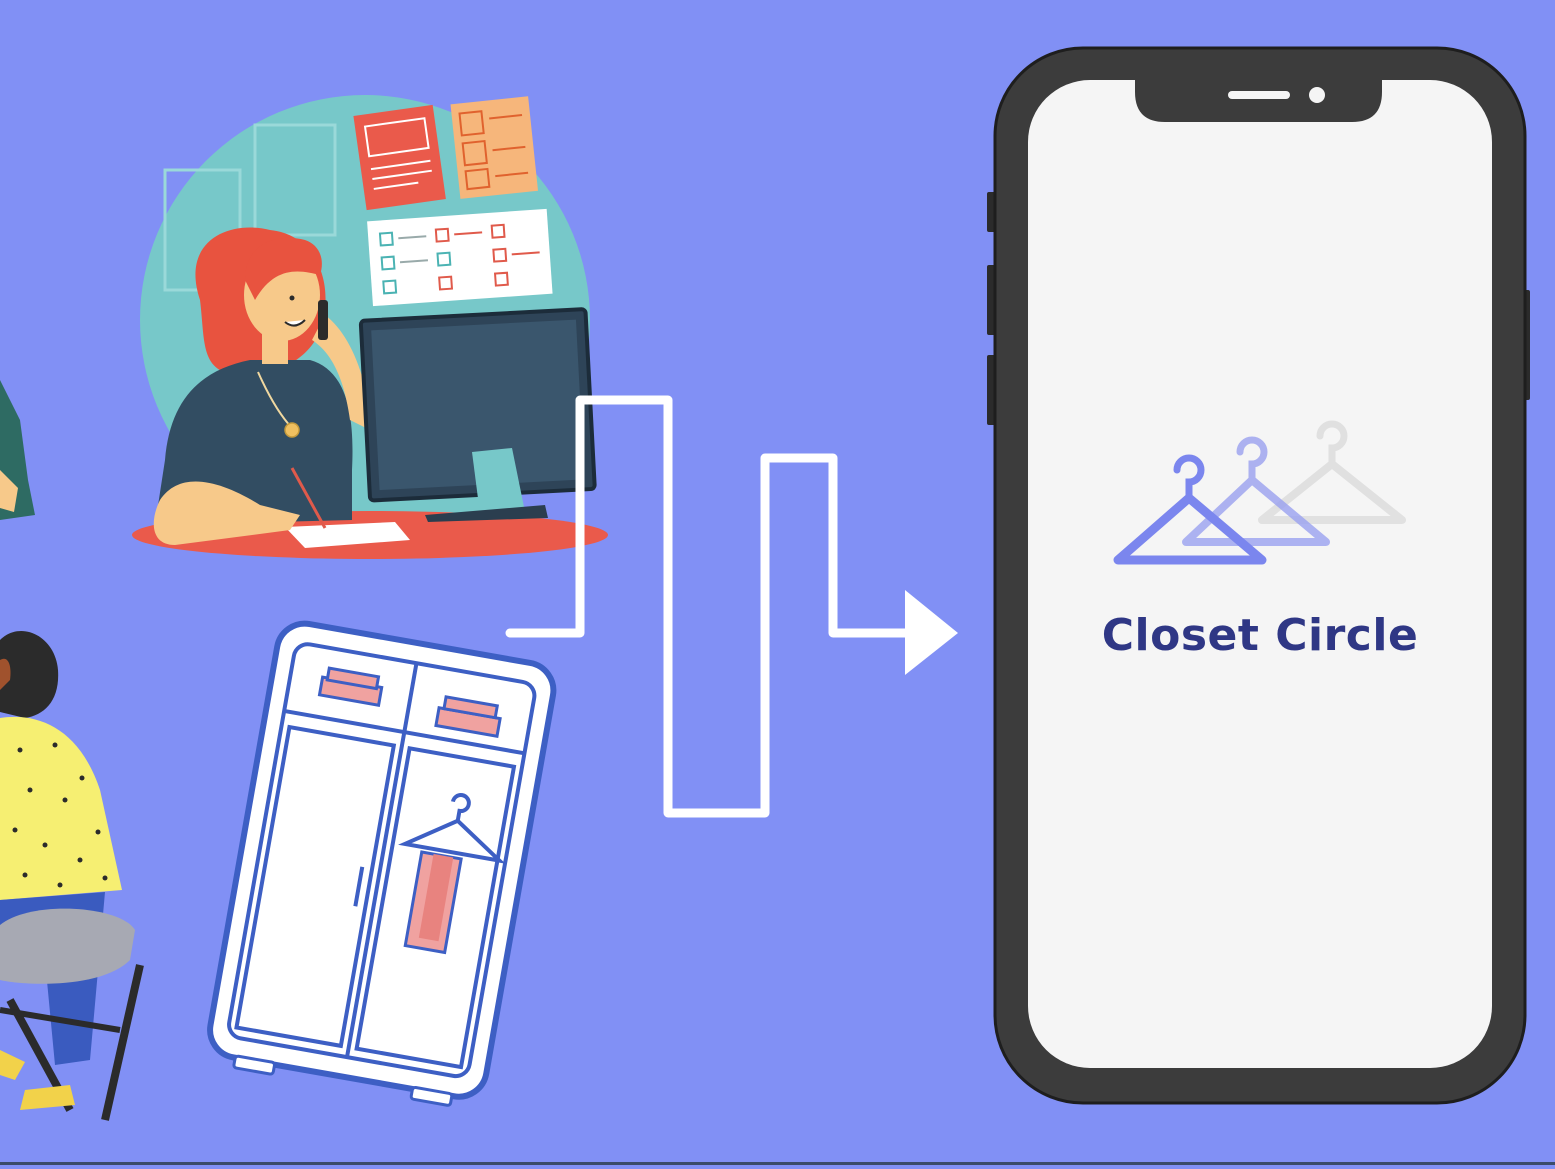  I want to click on arrow-head-icon, so click(931, 632).